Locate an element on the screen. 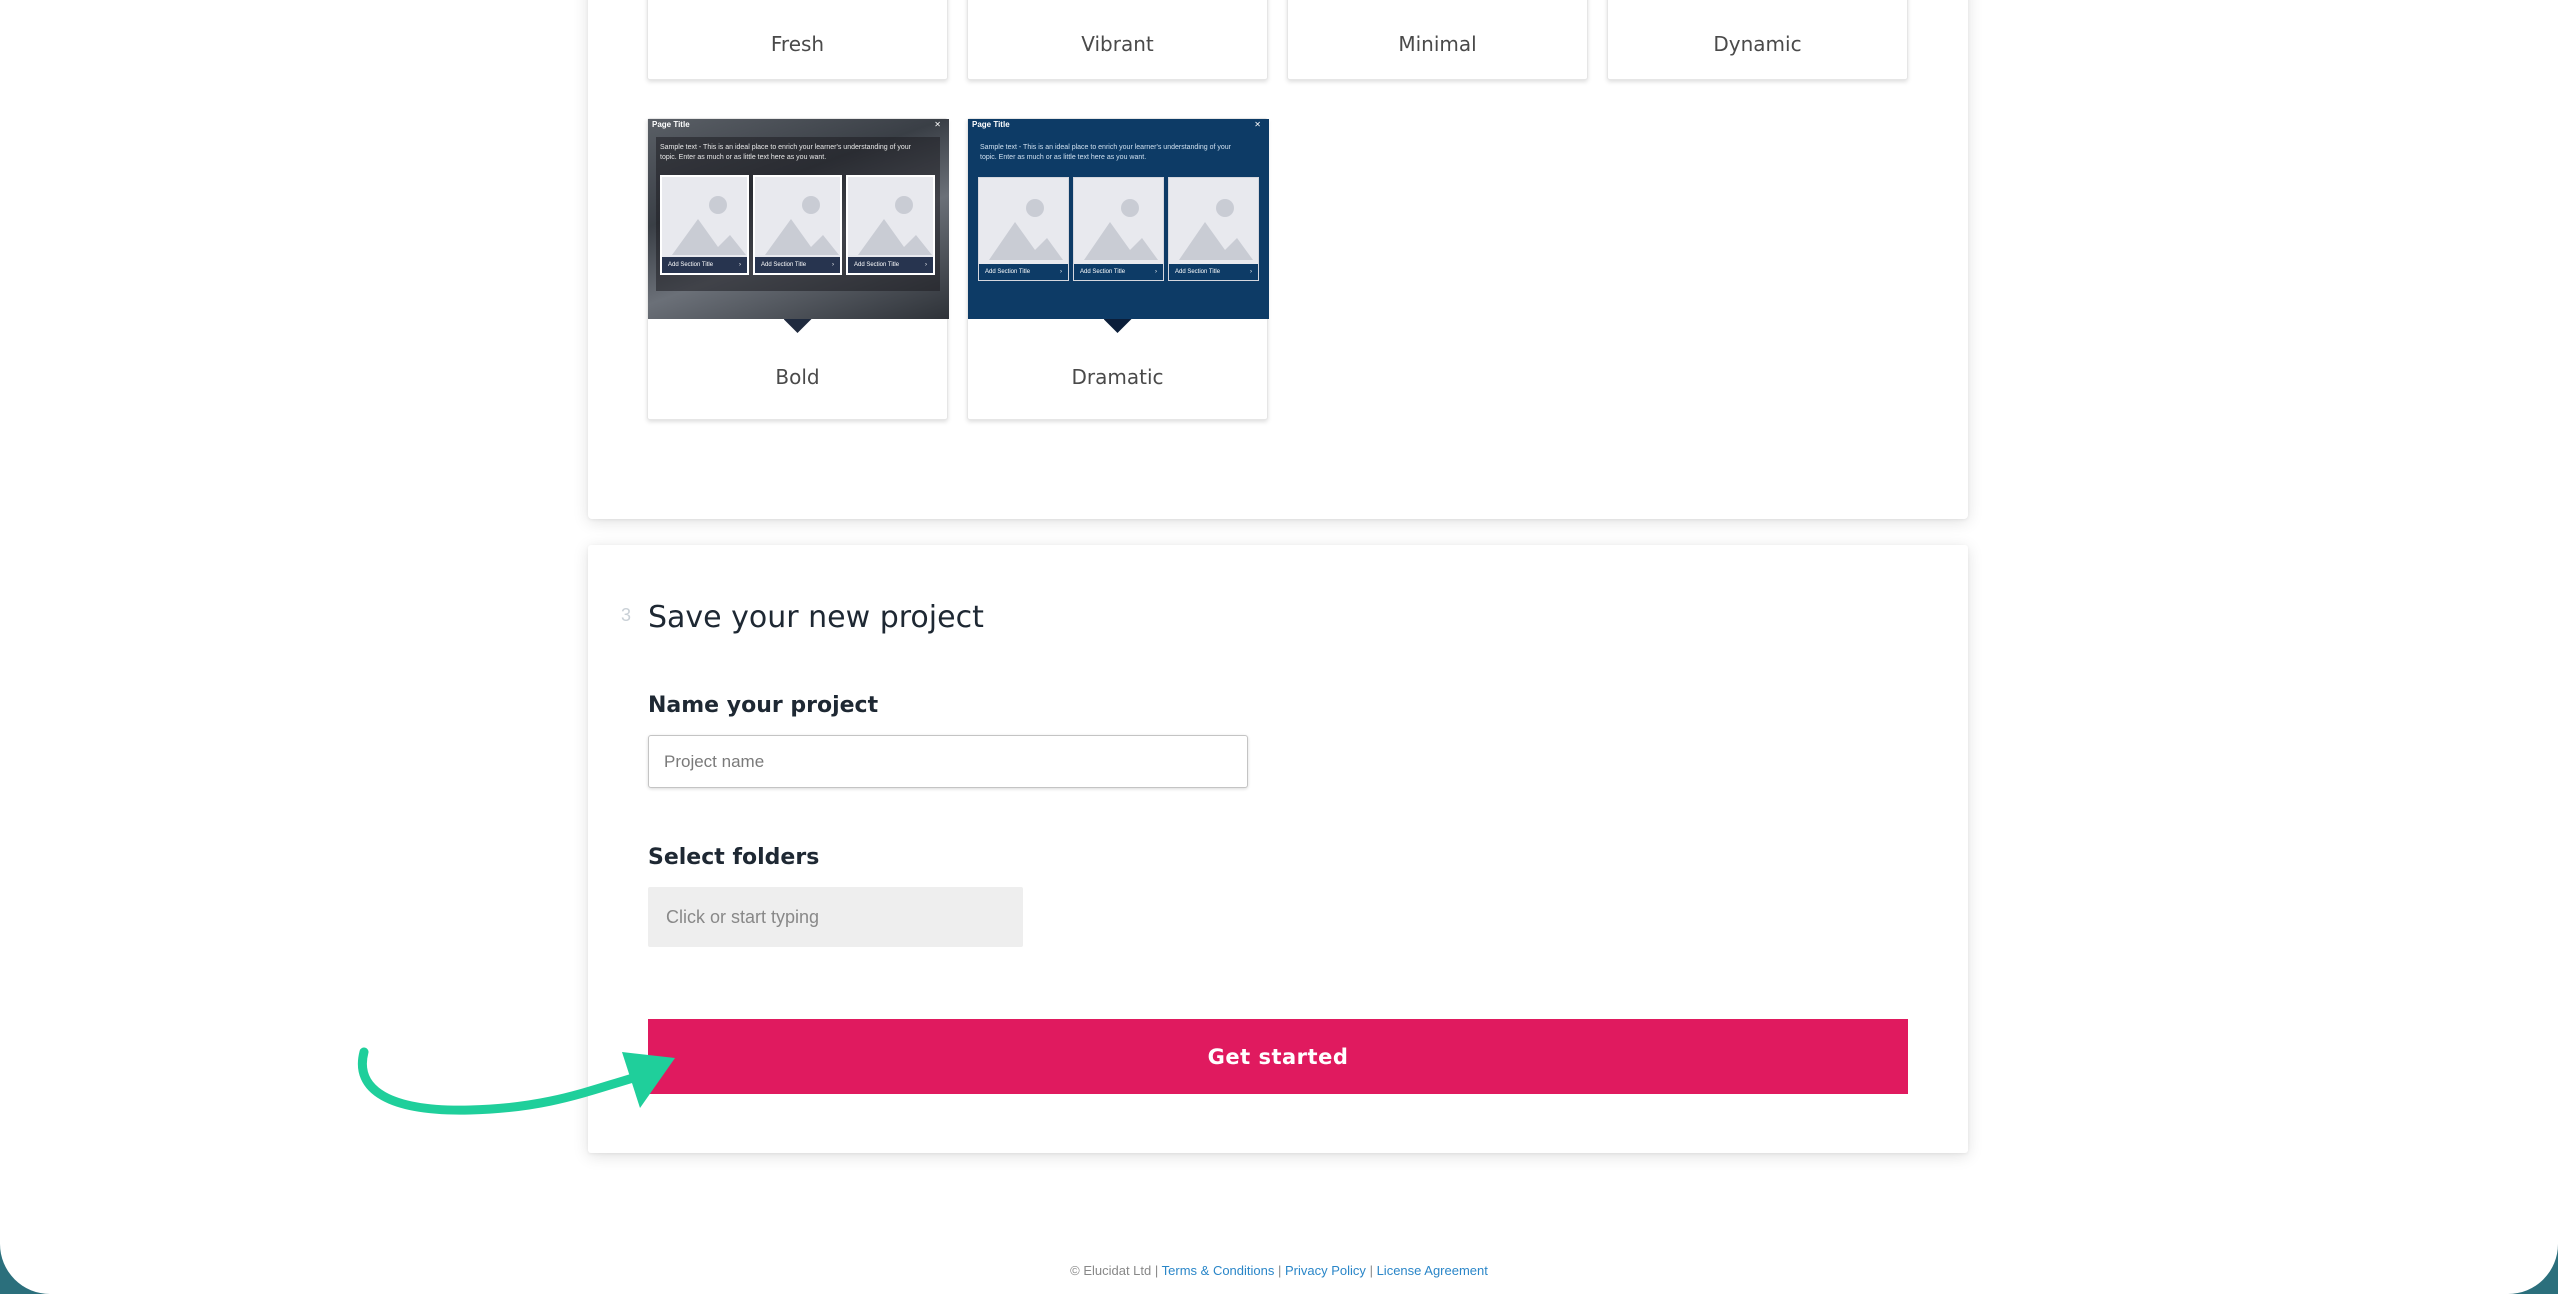 This screenshot has height=1294, width=2558. license-link: License Agreement is located at coordinates (1432, 1270).